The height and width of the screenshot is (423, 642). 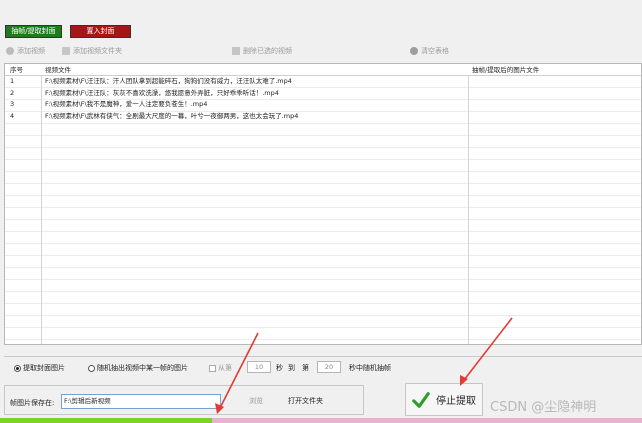 I want to click on save-location-bar: 帧图片保存在: F:\剪辑后新视频 浏览 打开文件夹, so click(x=184, y=400).